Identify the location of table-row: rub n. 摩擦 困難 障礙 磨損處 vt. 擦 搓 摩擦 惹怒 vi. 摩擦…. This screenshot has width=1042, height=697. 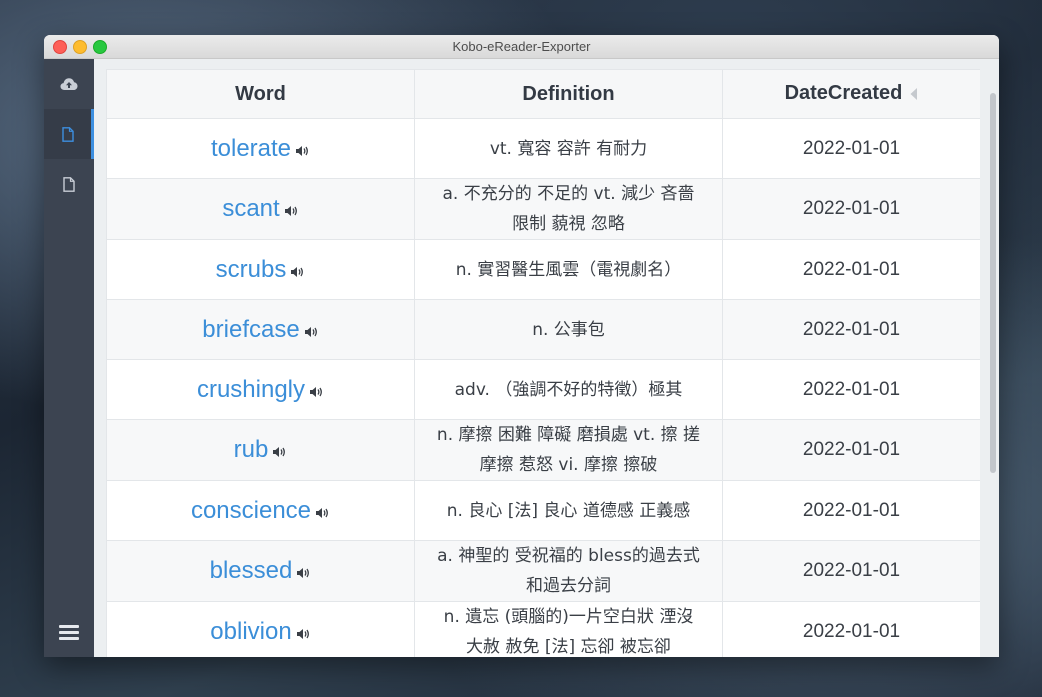
(543, 450).